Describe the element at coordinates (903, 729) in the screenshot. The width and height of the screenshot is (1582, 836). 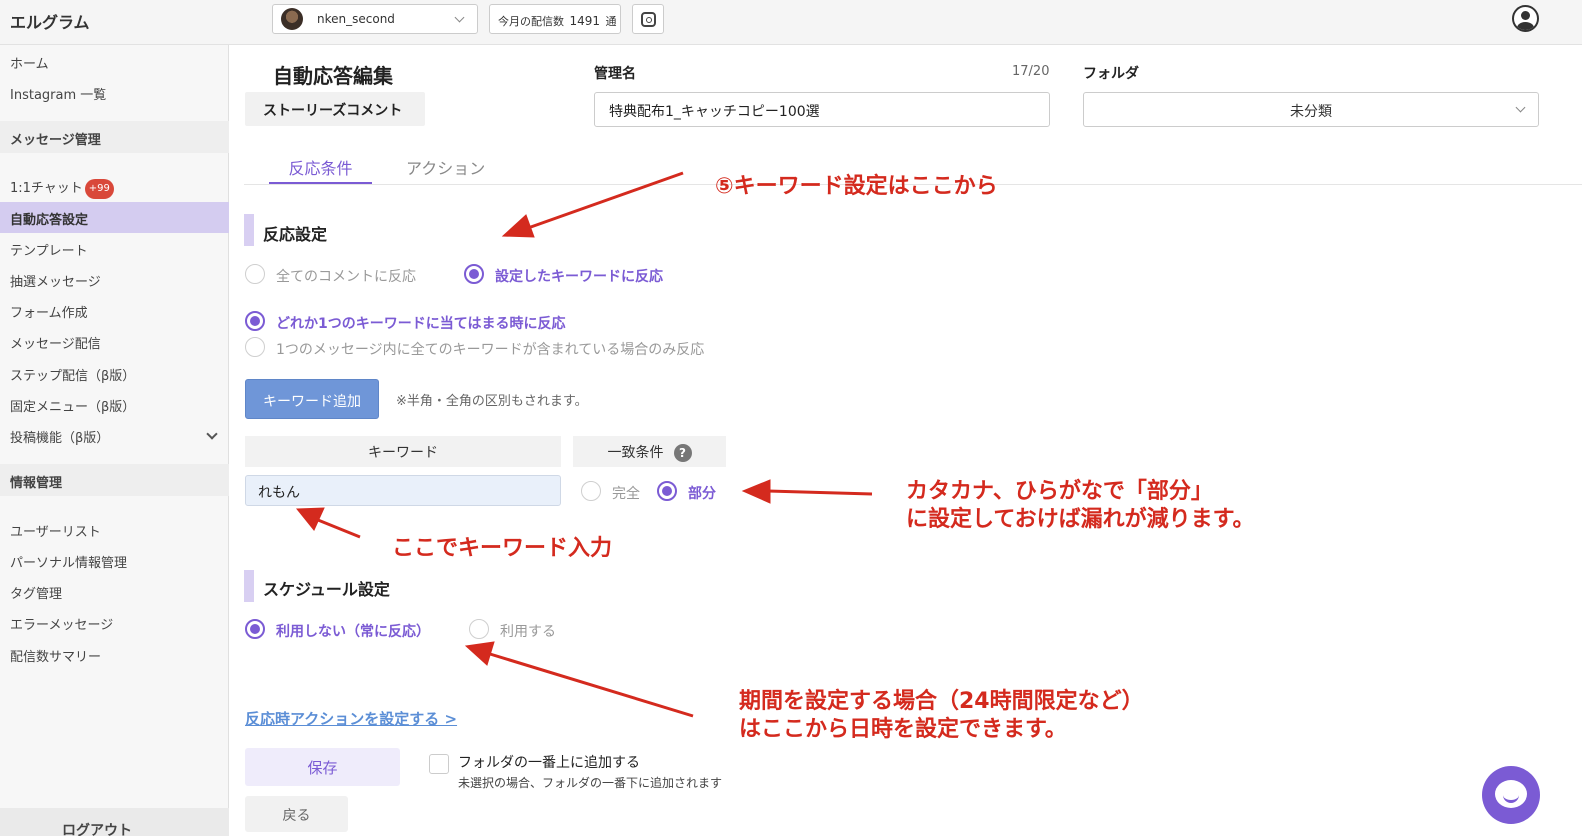
I see `annotation-line: はここから日時を設定できます。` at that location.